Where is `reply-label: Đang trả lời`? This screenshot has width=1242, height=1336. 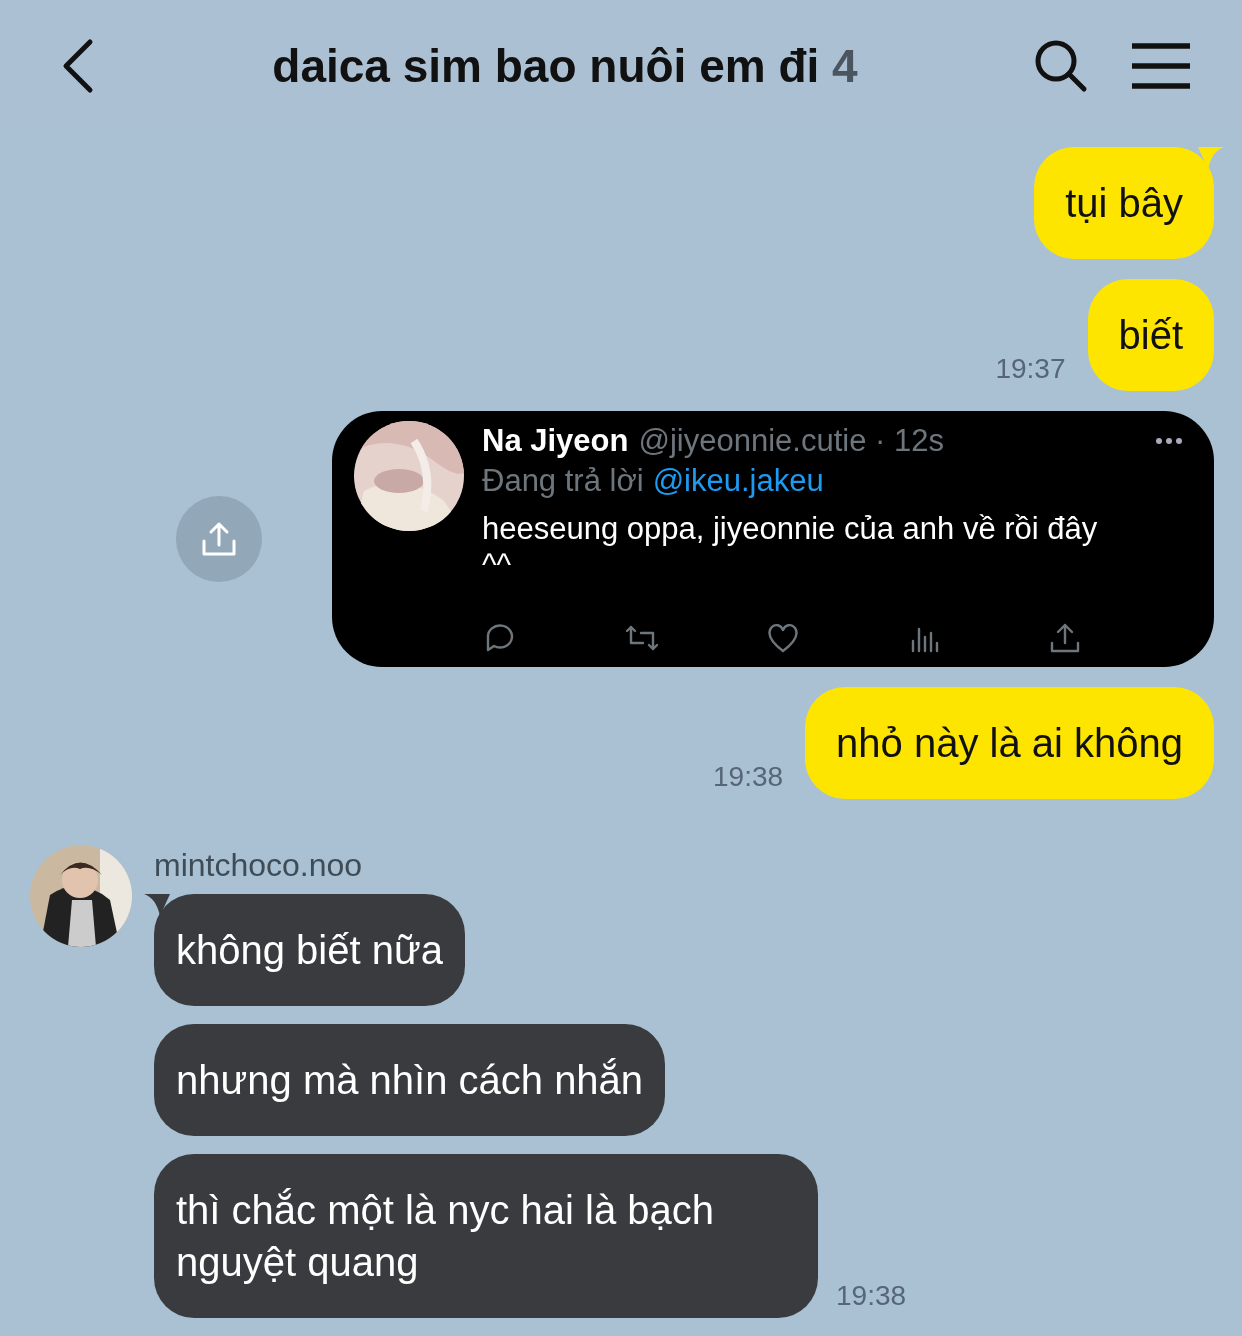 reply-label: Đang trả lời is located at coordinates (563, 481).